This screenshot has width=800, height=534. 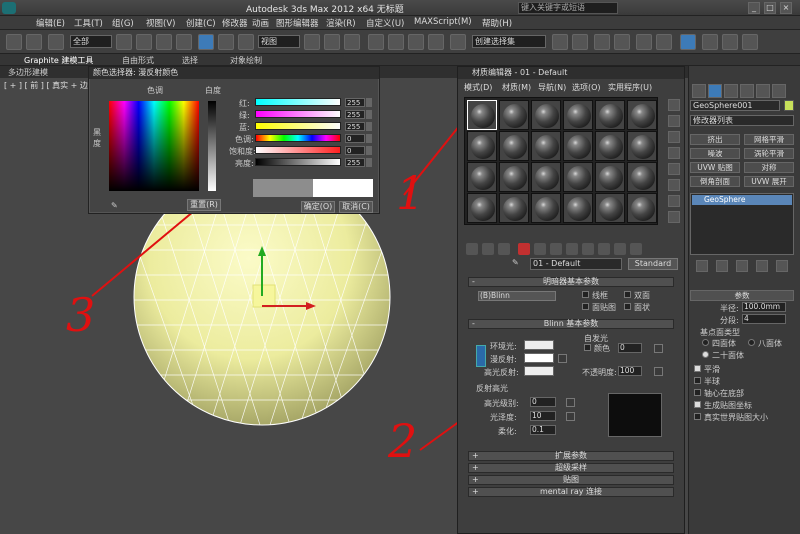 I want to click on meshsmooth-button: 网格平滑, so click(x=769, y=139).